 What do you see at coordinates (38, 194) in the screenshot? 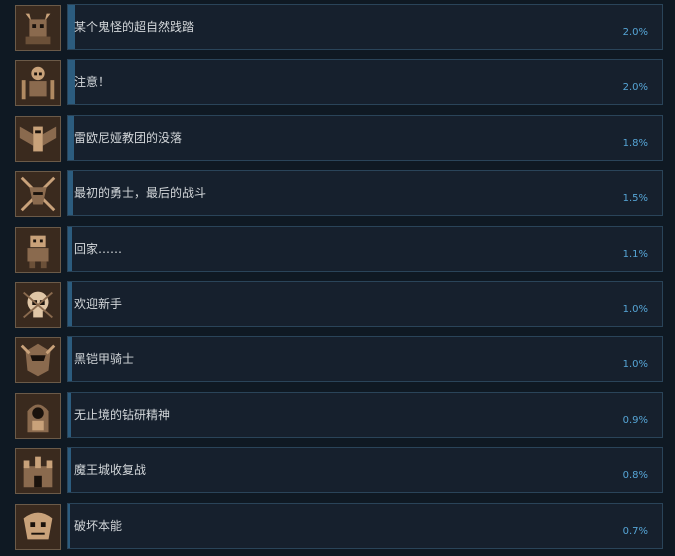
I see `crossed-swords-helmet-icon` at bounding box center [38, 194].